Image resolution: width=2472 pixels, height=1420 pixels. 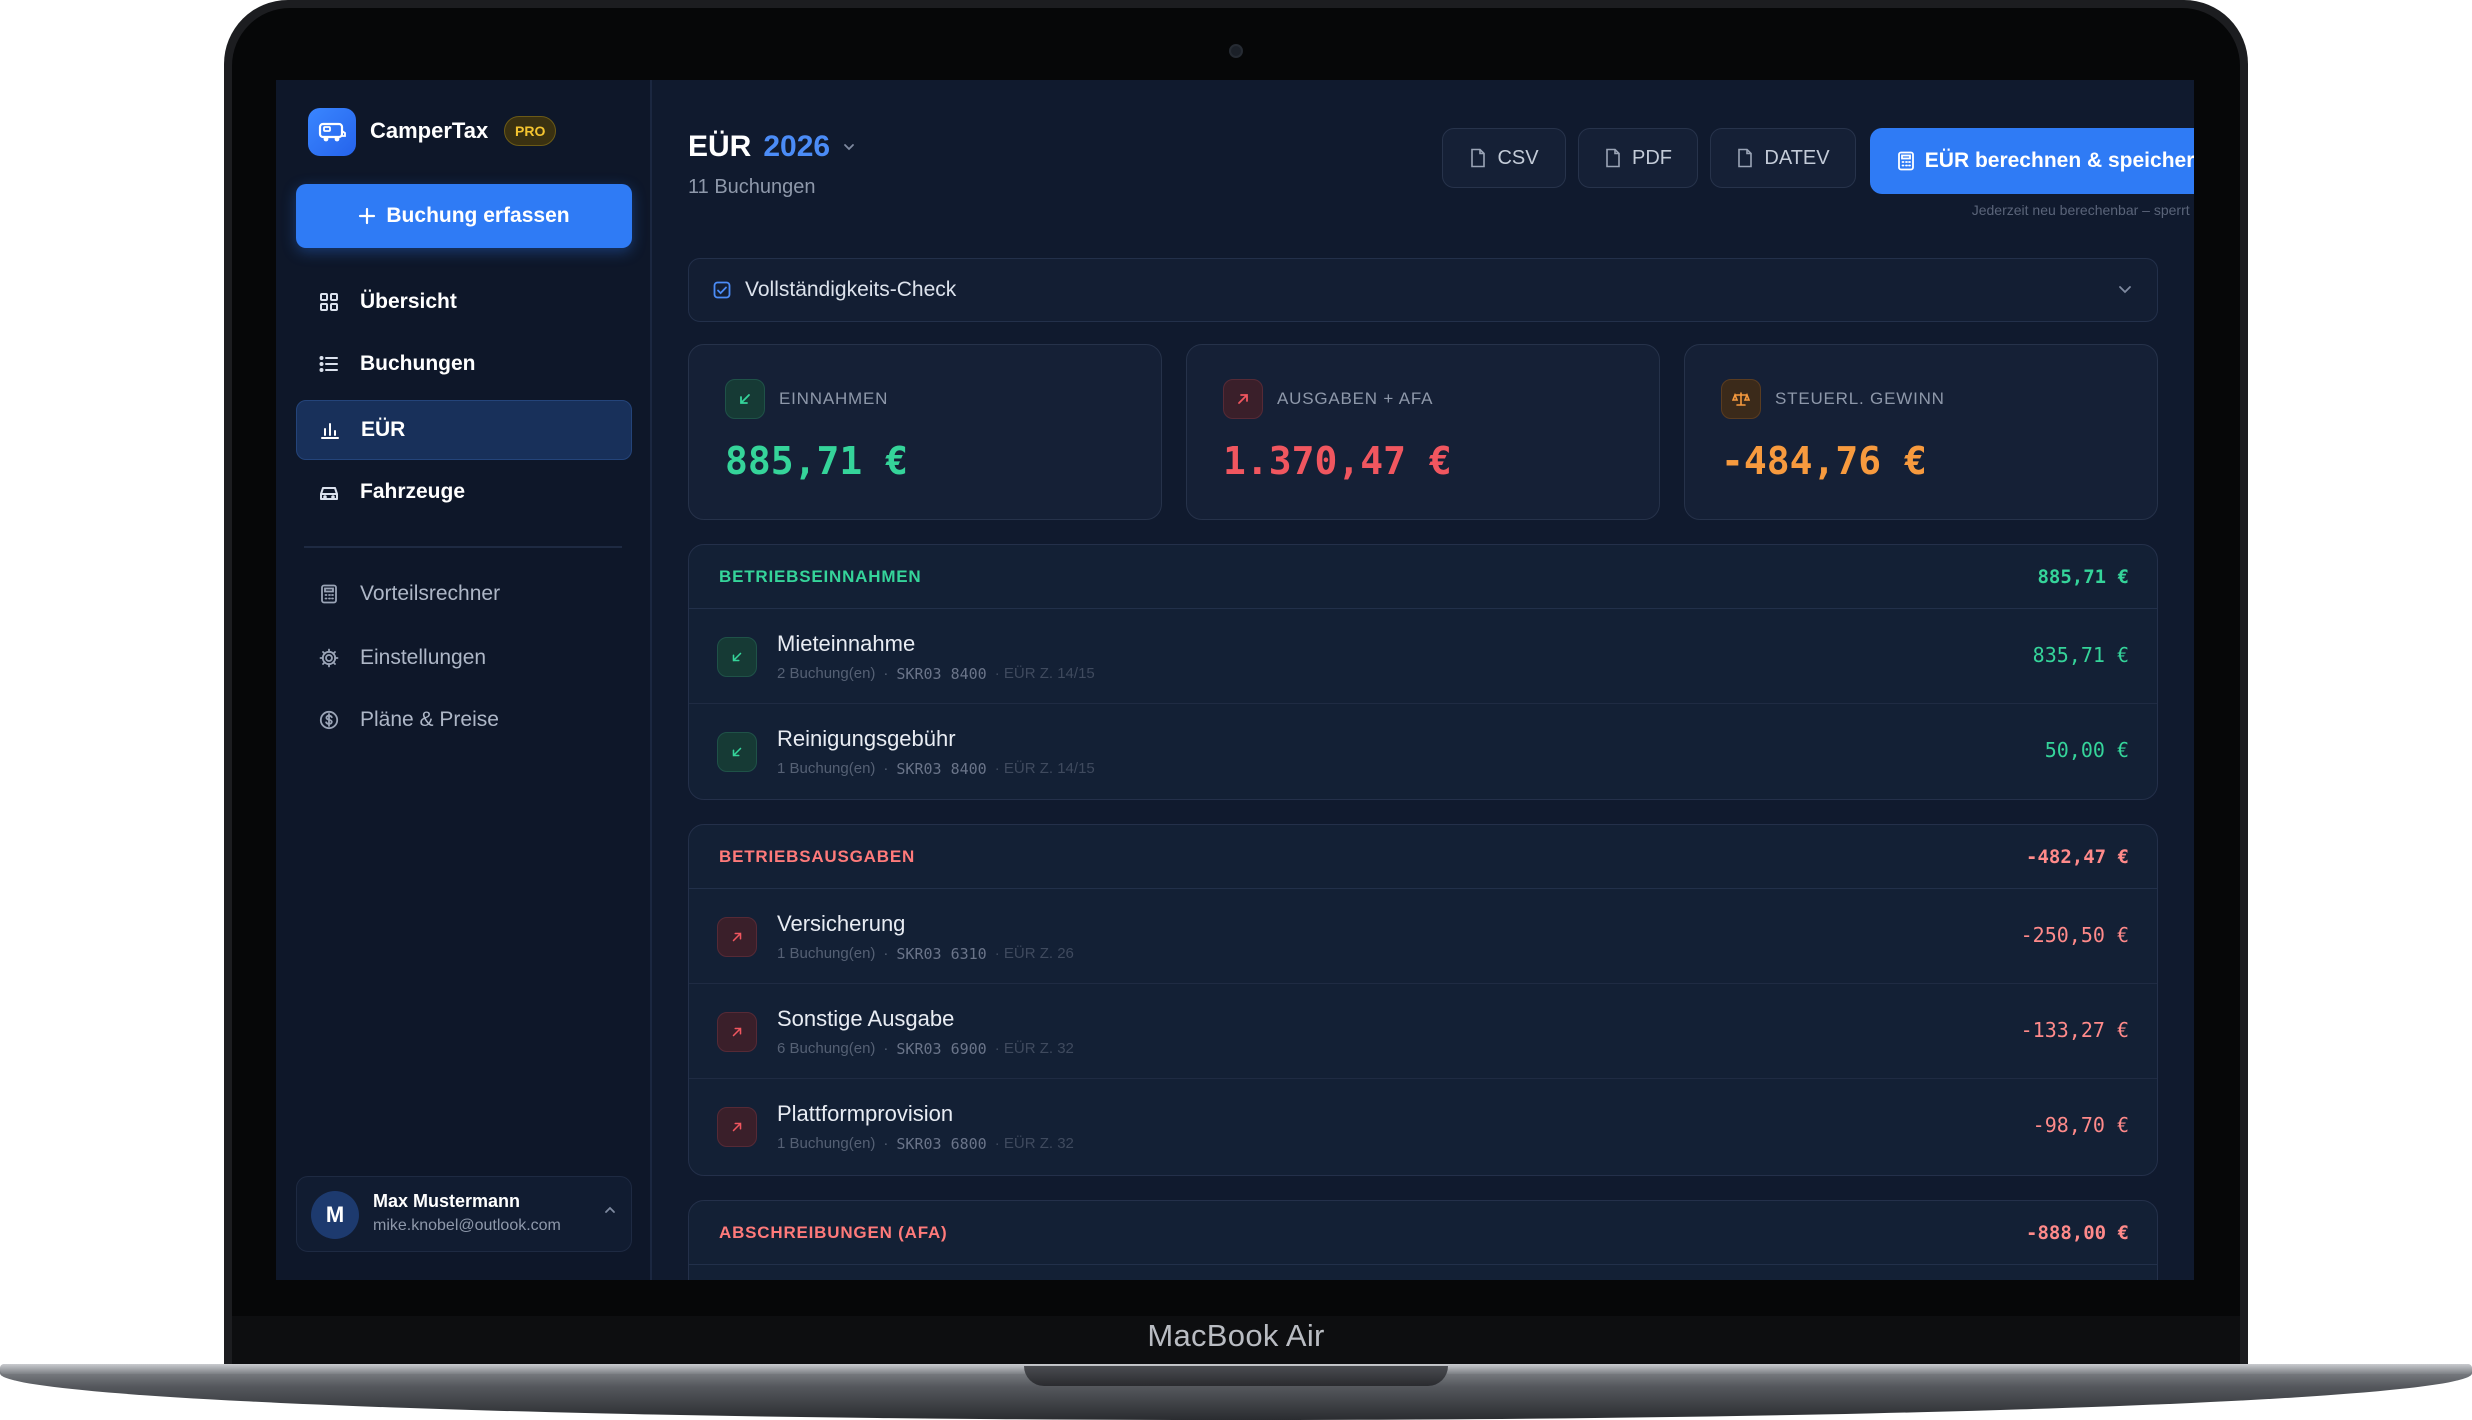 What do you see at coordinates (2086, 750) in the screenshot?
I see `row-amount: 50,00 €` at bounding box center [2086, 750].